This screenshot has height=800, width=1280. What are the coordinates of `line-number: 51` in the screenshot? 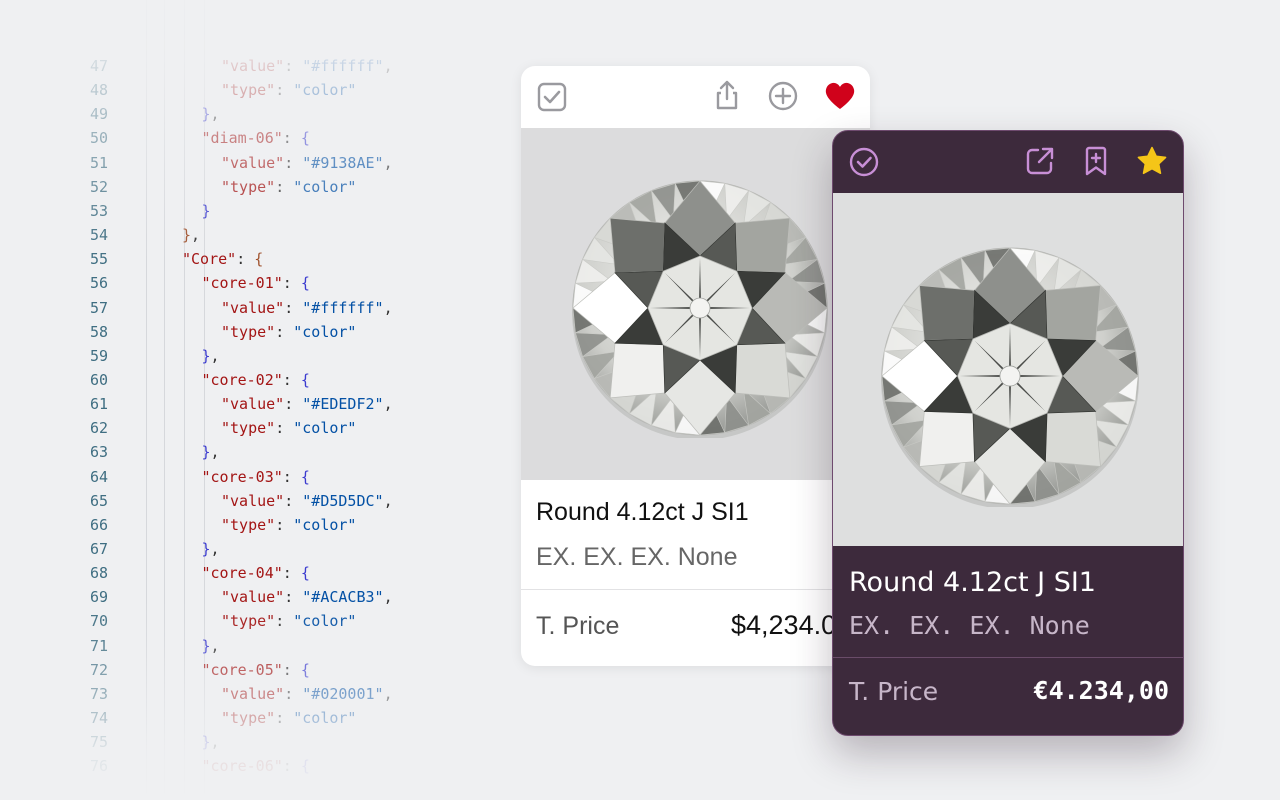 It's located at (98, 162).